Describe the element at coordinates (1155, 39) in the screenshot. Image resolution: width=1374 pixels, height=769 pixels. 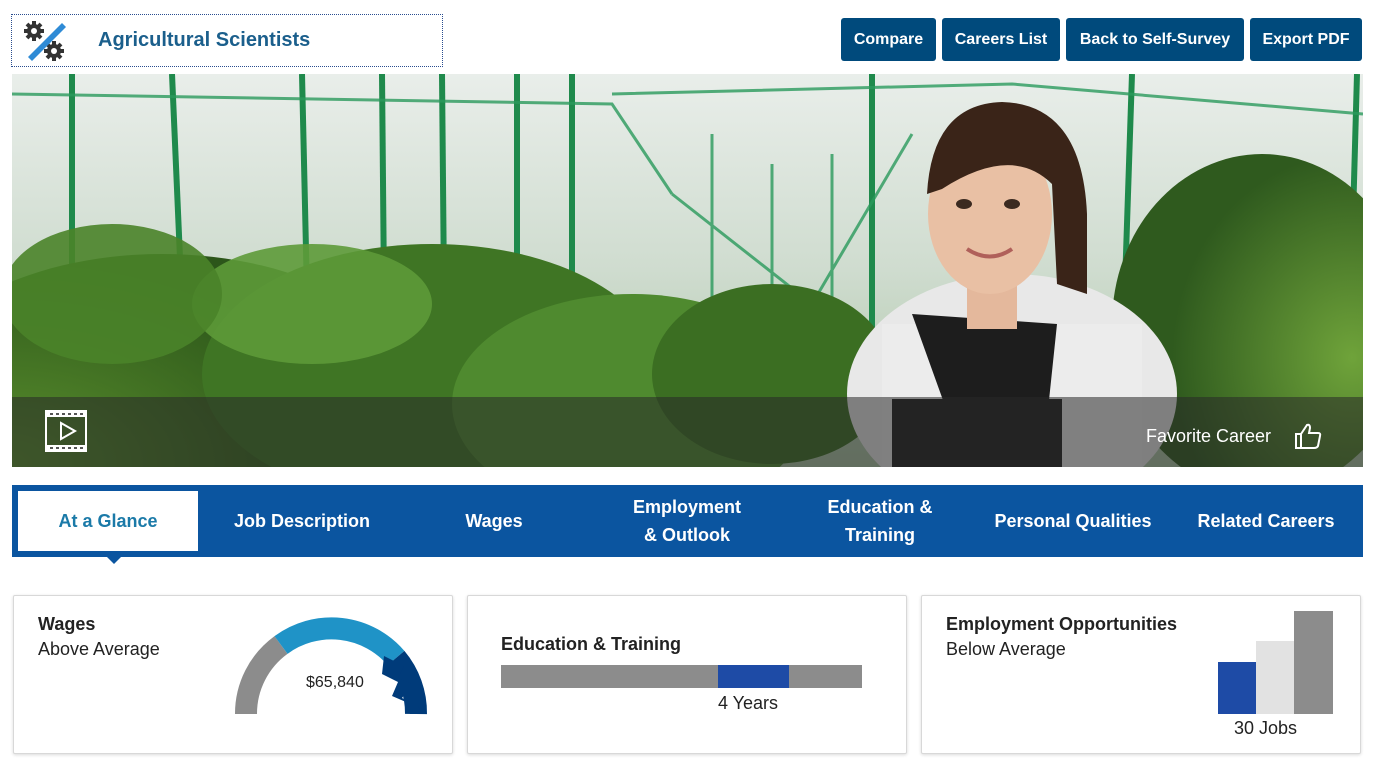
I see `back-to-self-survey-button: Back to Self-Survey` at that location.